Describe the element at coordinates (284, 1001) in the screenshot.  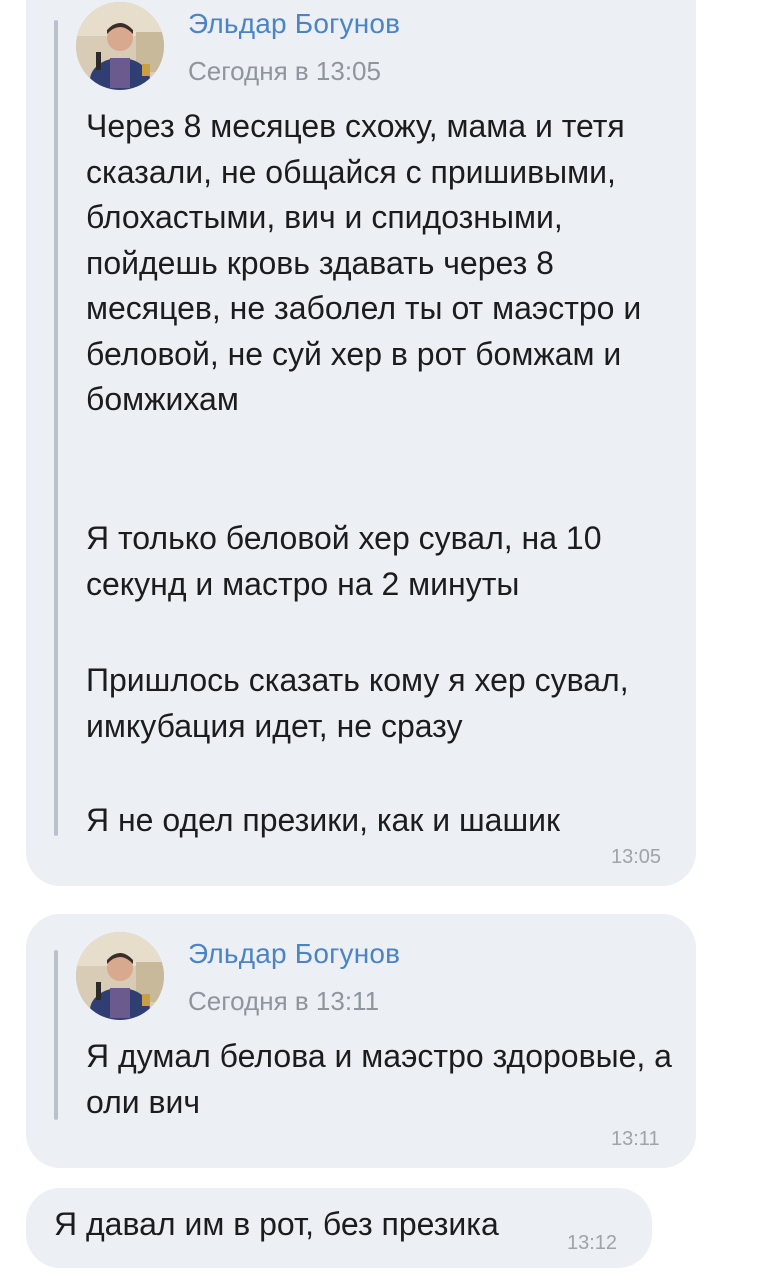
I see `forward-date: Сегодня в 13:11` at that location.